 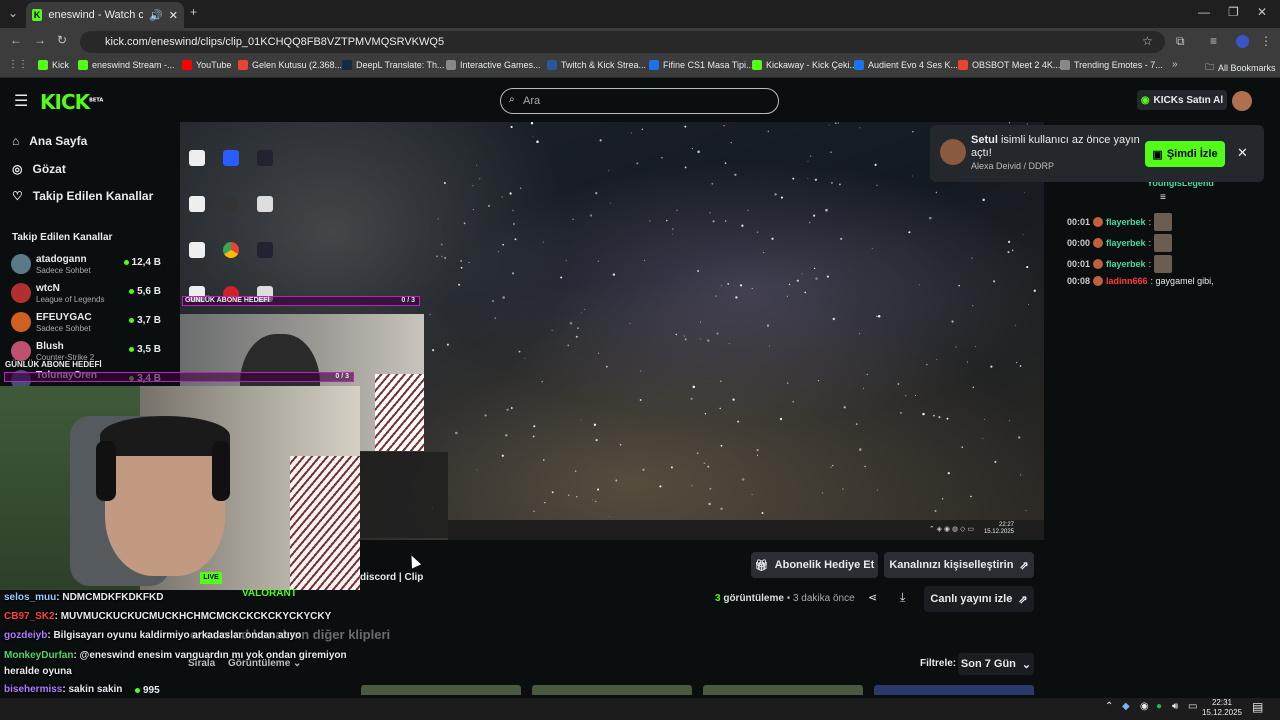 I want to click on webcam-main: LIVE, so click(x=180, y=488).